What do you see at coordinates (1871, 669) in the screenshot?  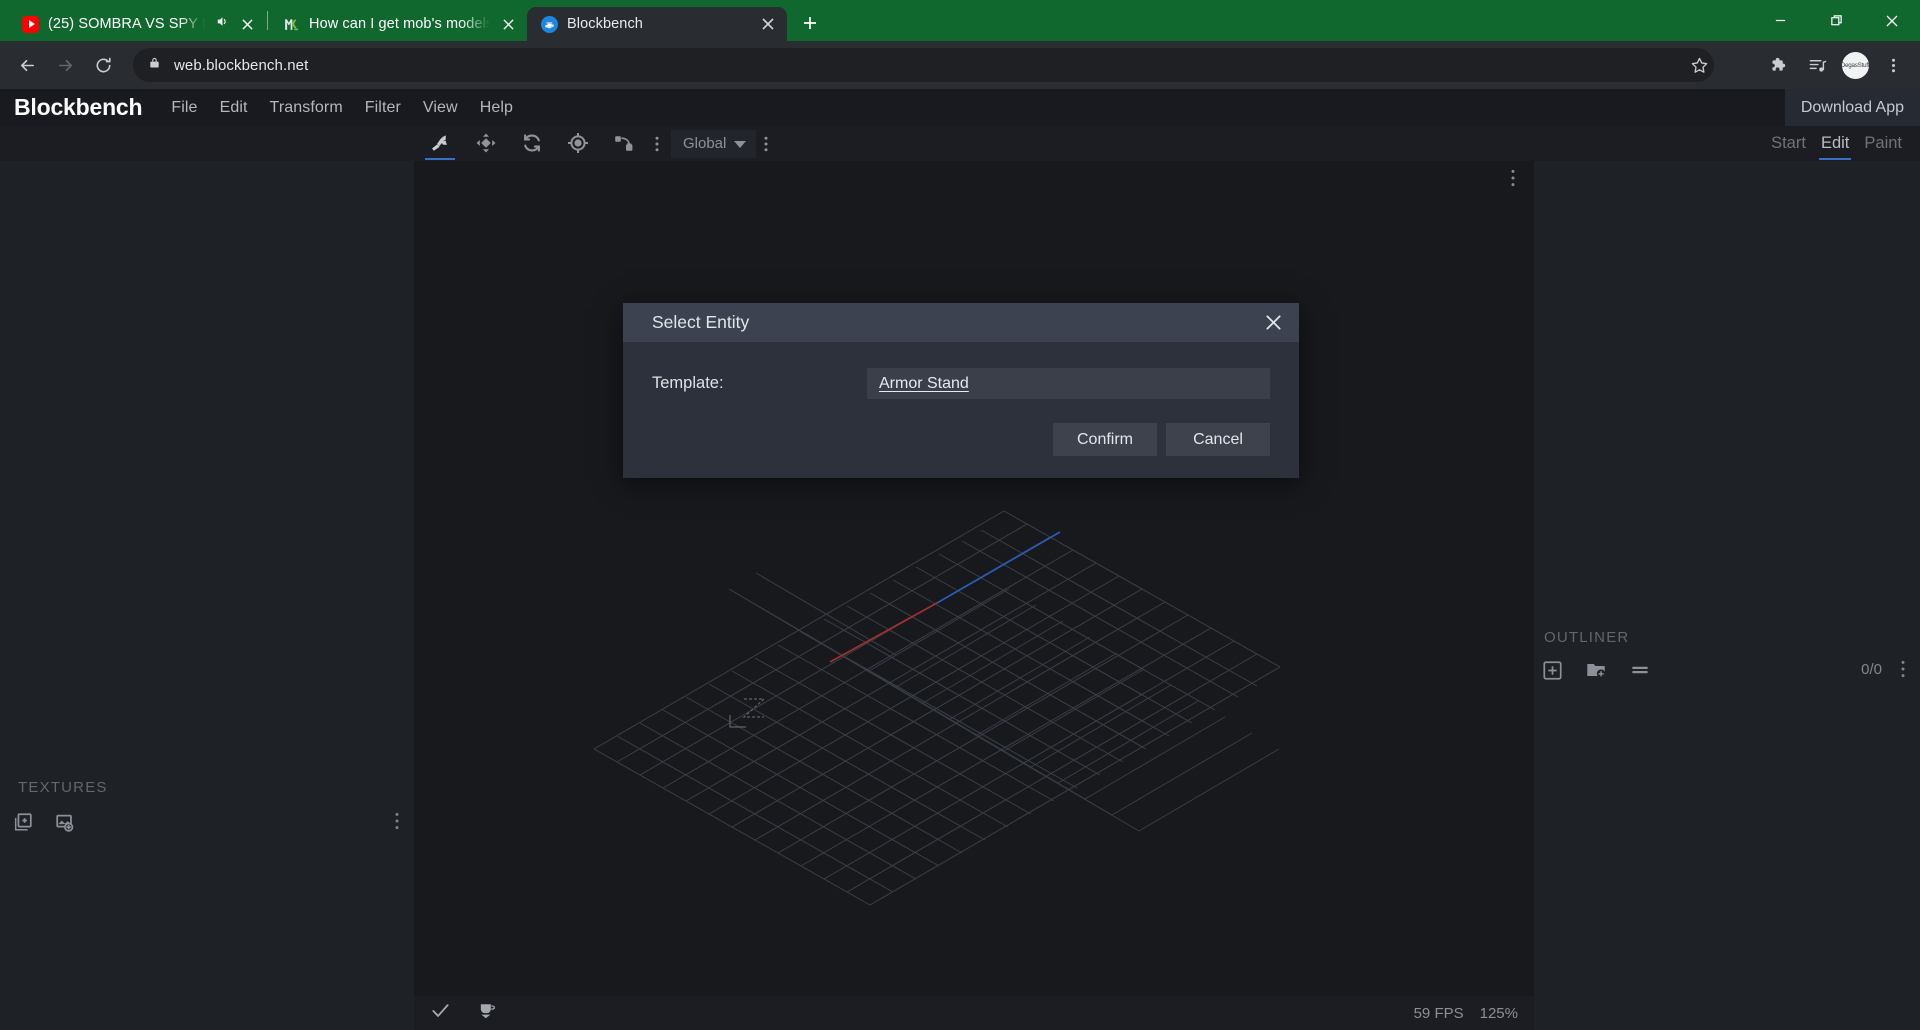 I see `outliner-counter: 0/0` at bounding box center [1871, 669].